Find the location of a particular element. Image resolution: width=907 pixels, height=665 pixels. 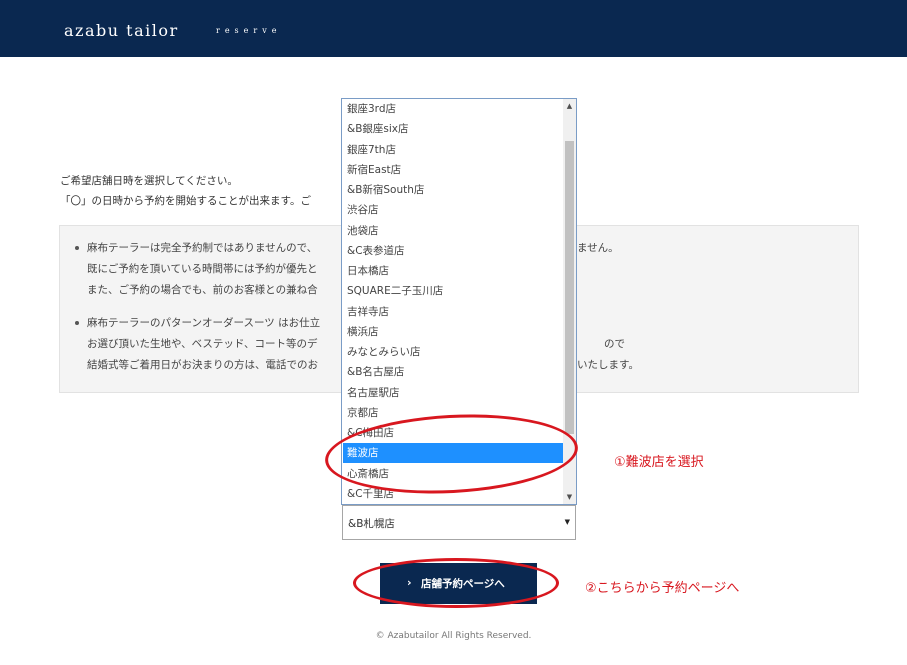

notice-1-line-1: 麻布テーラーは完全予約制ではありませんので、 is located at coordinates (202, 248).